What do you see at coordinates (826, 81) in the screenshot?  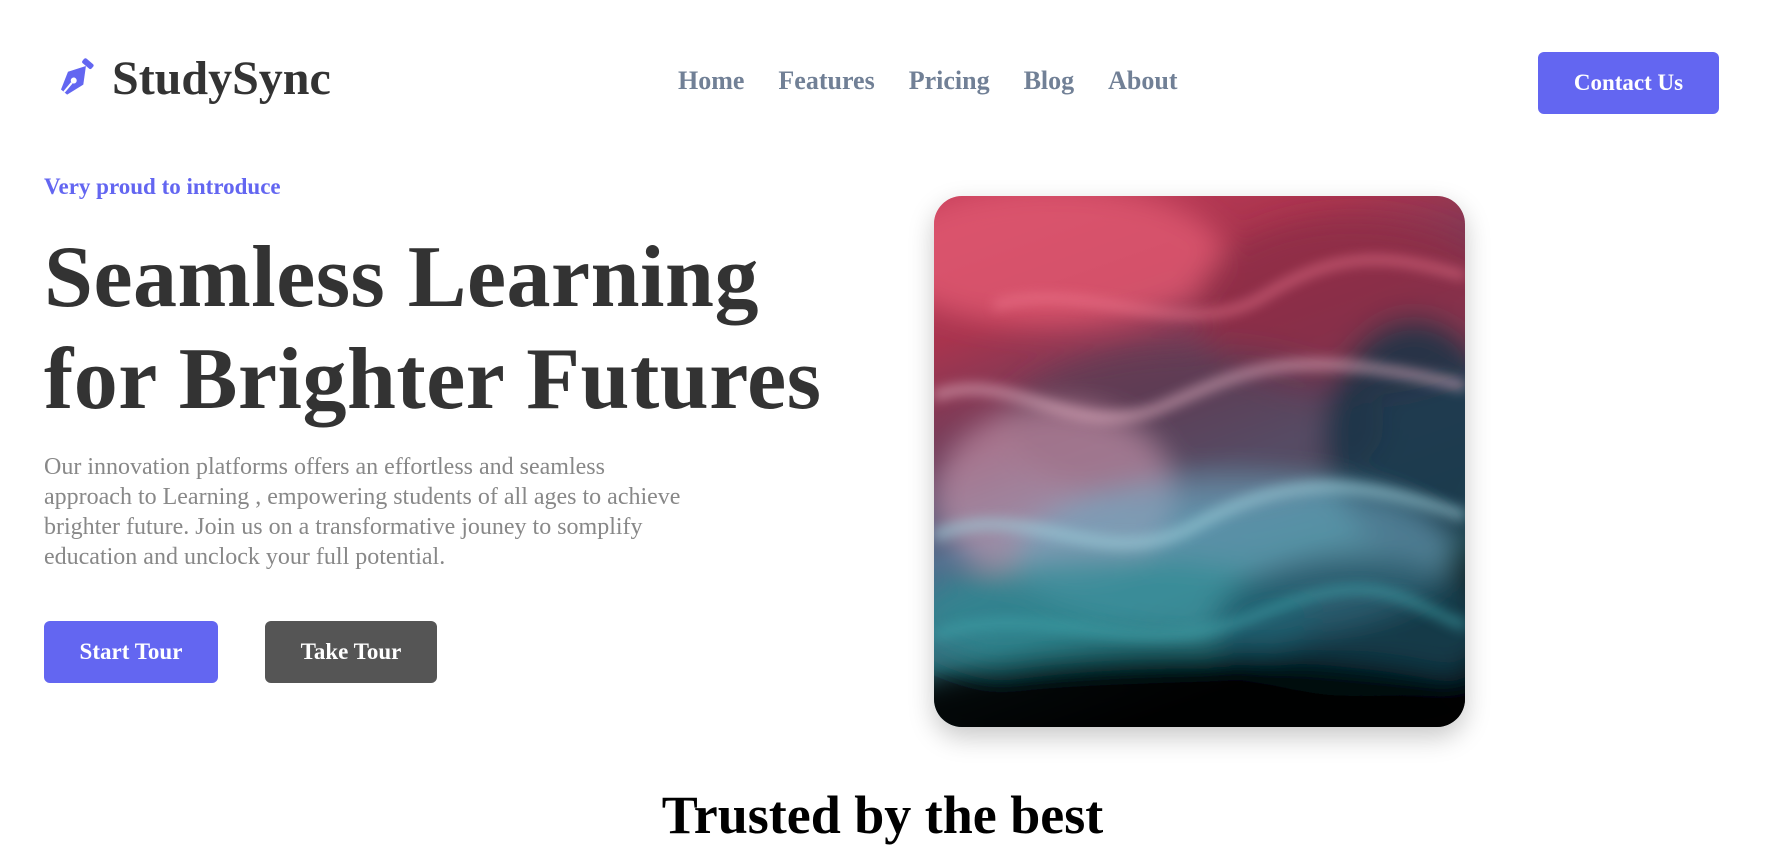 I see `nav-link-features: Features` at bounding box center [826, 81].